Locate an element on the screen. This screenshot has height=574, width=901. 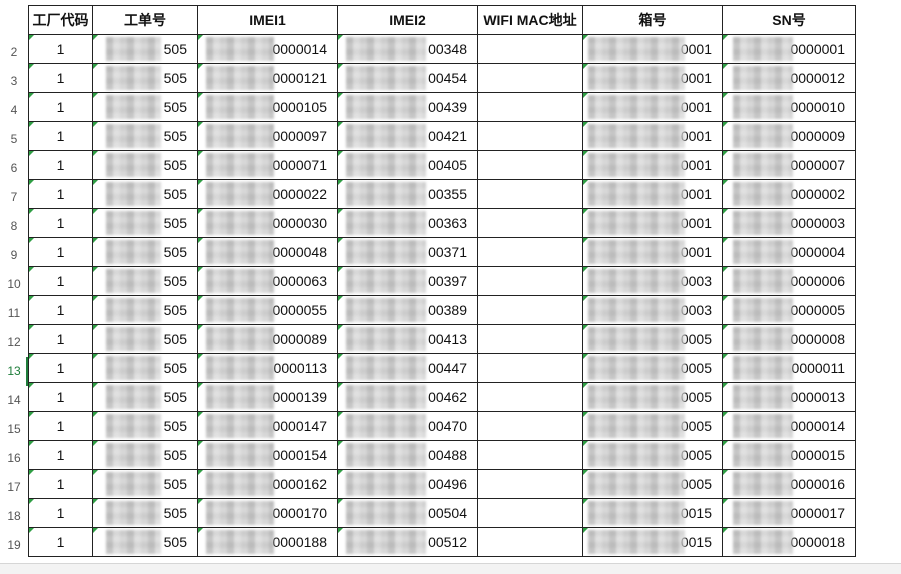
row-number: 9 is located at coordinates (14, 255).